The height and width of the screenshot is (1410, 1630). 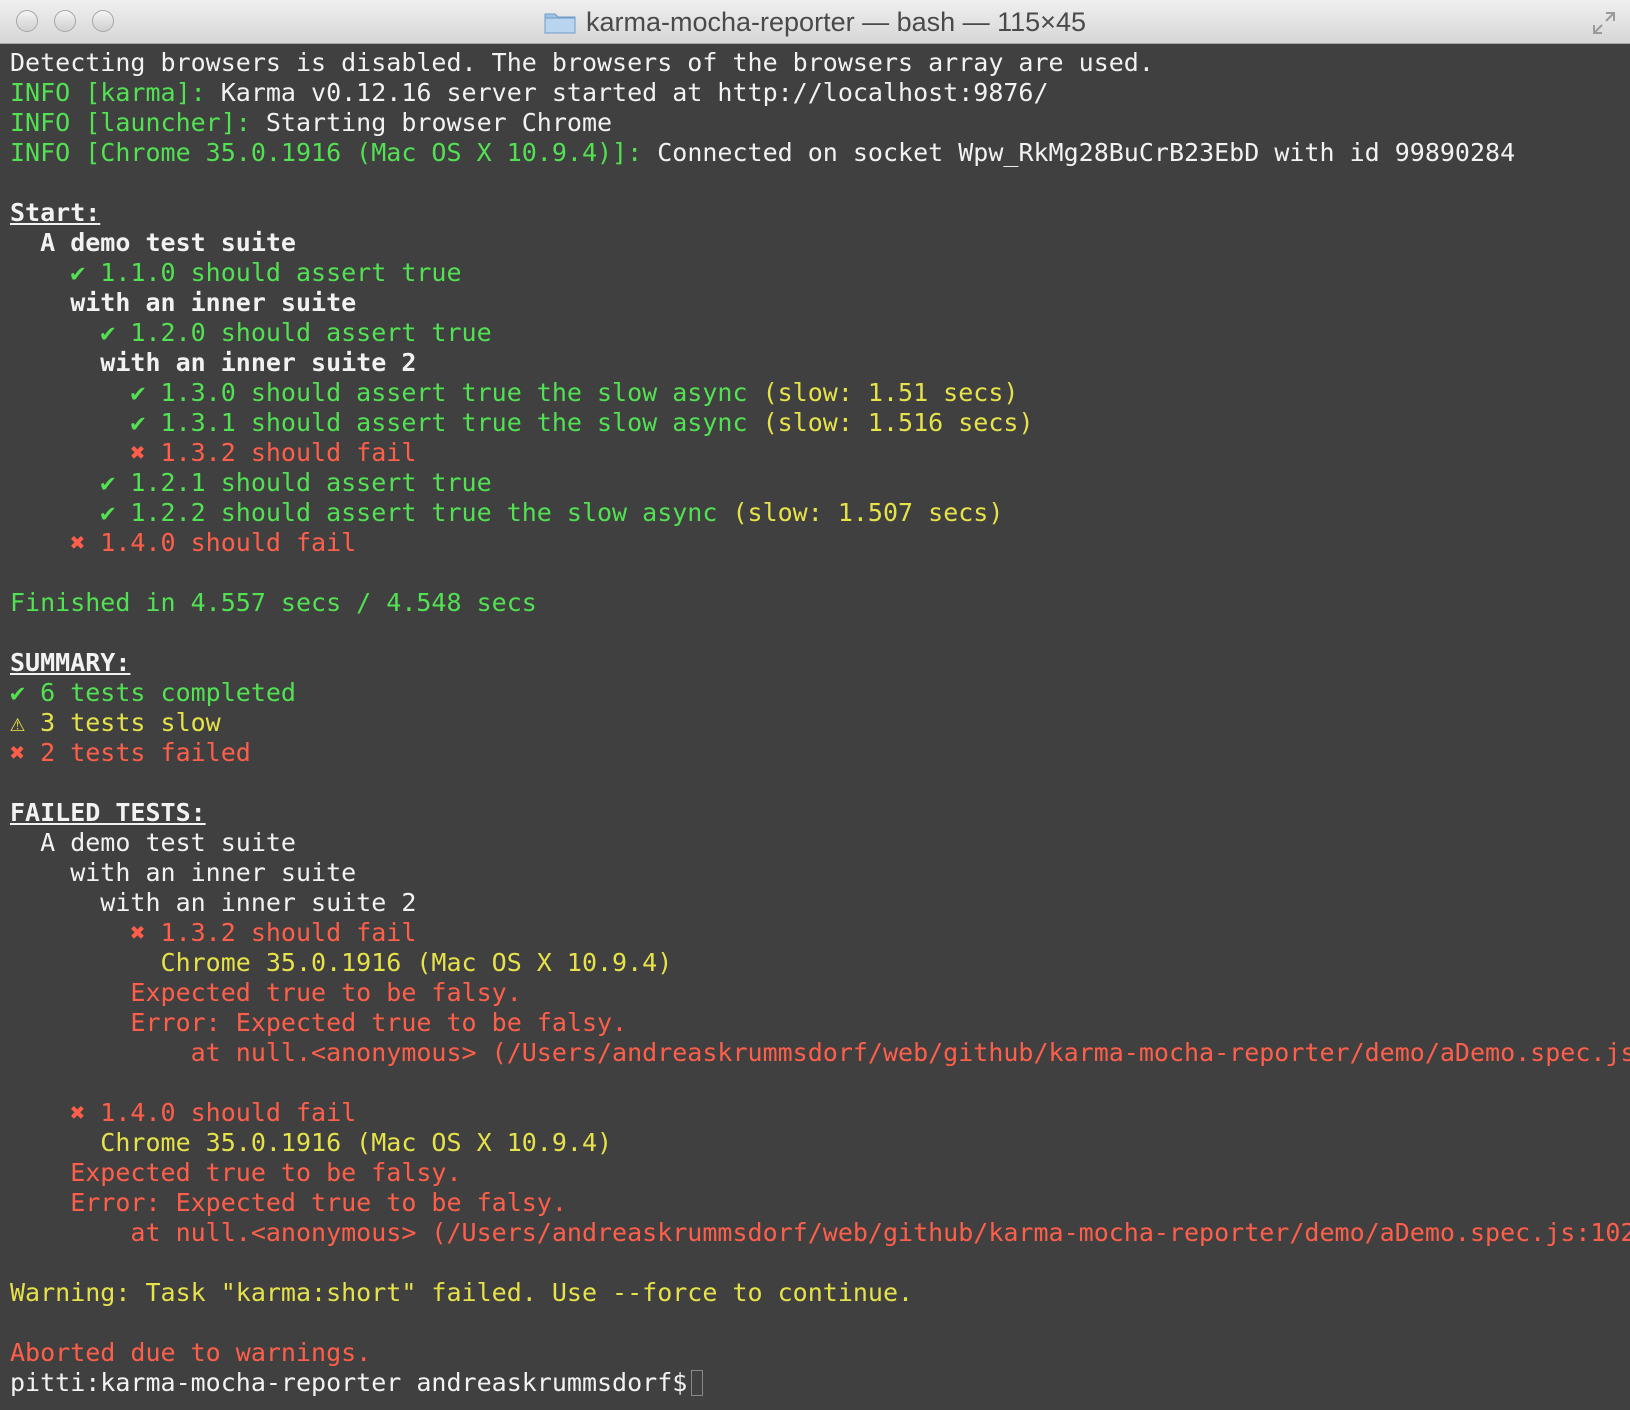 What do you see at coordinates (213, 452) in the screenshot?
I see `test-fail: ✖ 1.3.2 should fail` at bounding box center [213, 452].